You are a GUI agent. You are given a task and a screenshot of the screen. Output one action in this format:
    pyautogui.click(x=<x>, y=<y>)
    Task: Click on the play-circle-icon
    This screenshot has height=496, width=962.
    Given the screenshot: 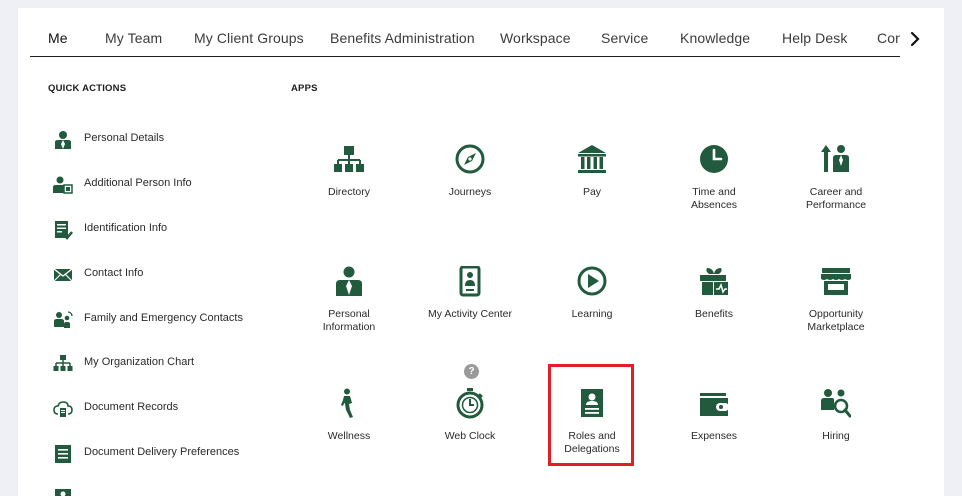 What is the action you would take?
    pyautogui.click(x=592, y=283)
    